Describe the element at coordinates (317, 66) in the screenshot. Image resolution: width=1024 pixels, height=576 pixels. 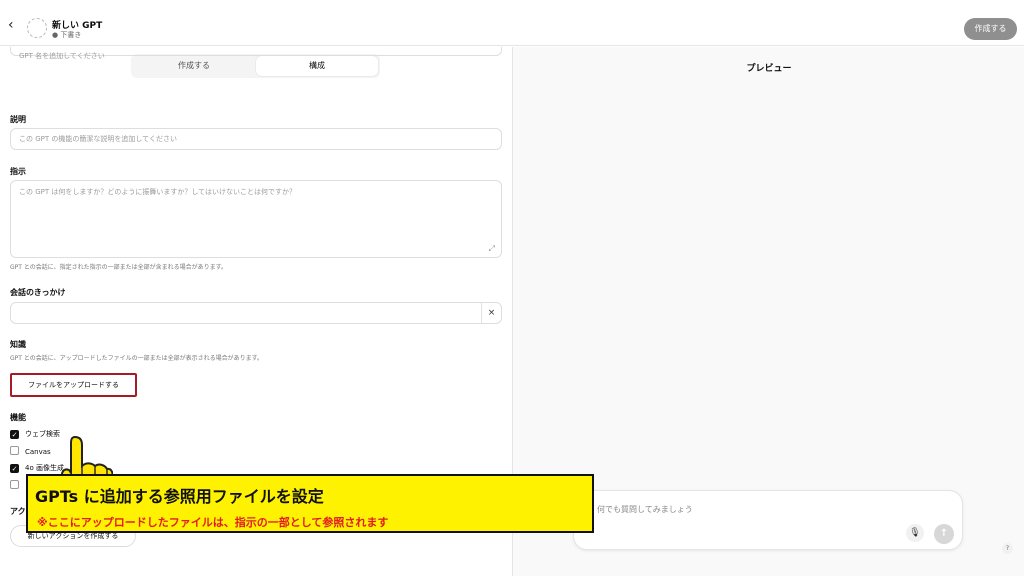
I see `tab-configure: 構成` at that location.